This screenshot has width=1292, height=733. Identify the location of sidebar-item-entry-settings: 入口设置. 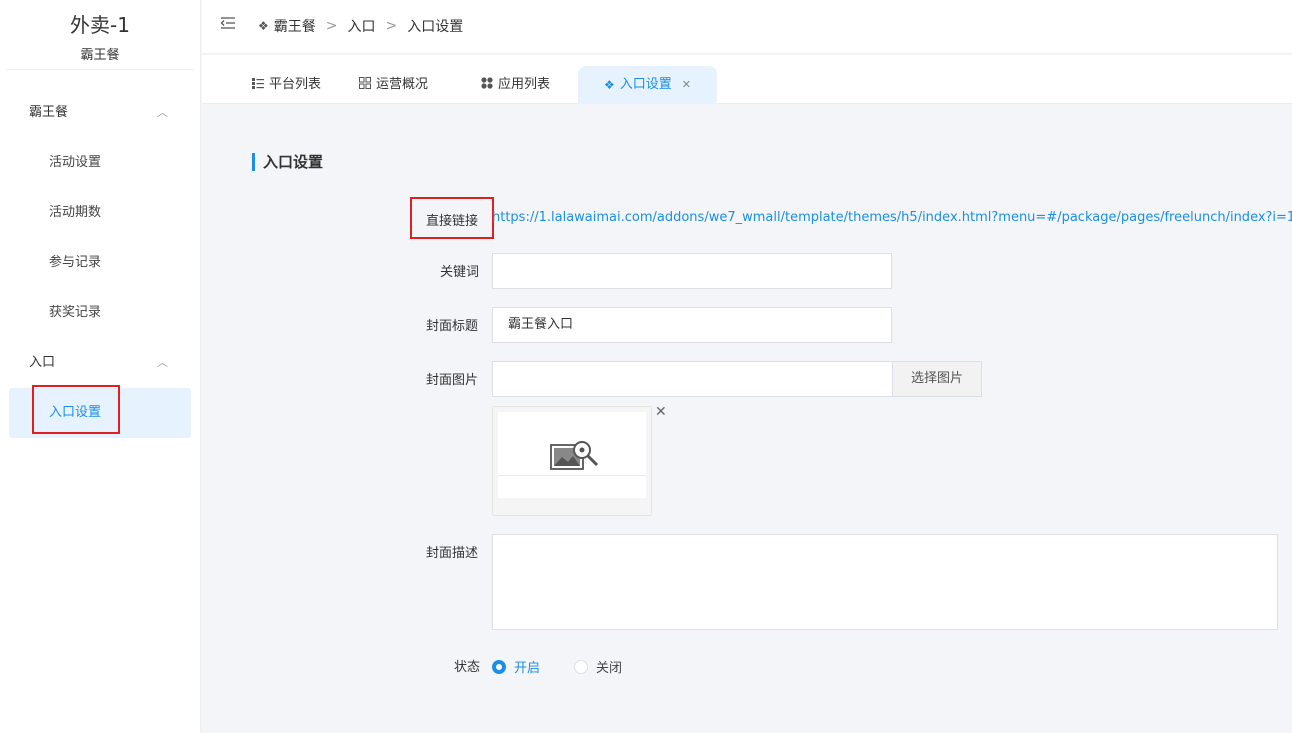
(100, 411).